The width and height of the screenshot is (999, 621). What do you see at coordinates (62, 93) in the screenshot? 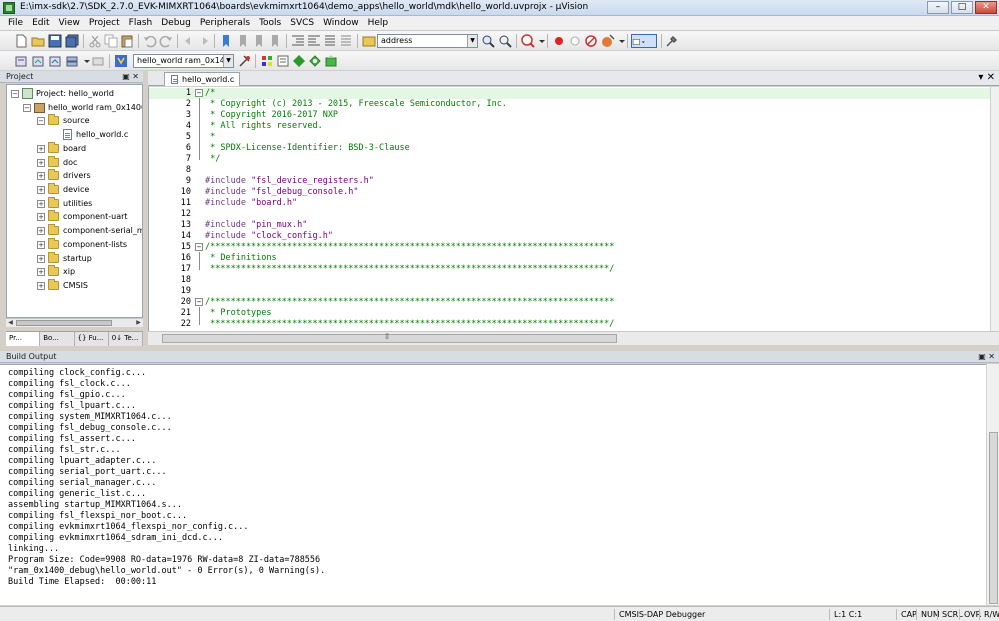
I see `tree-root: − Project: hello_world` at bounding box center [62, 93].